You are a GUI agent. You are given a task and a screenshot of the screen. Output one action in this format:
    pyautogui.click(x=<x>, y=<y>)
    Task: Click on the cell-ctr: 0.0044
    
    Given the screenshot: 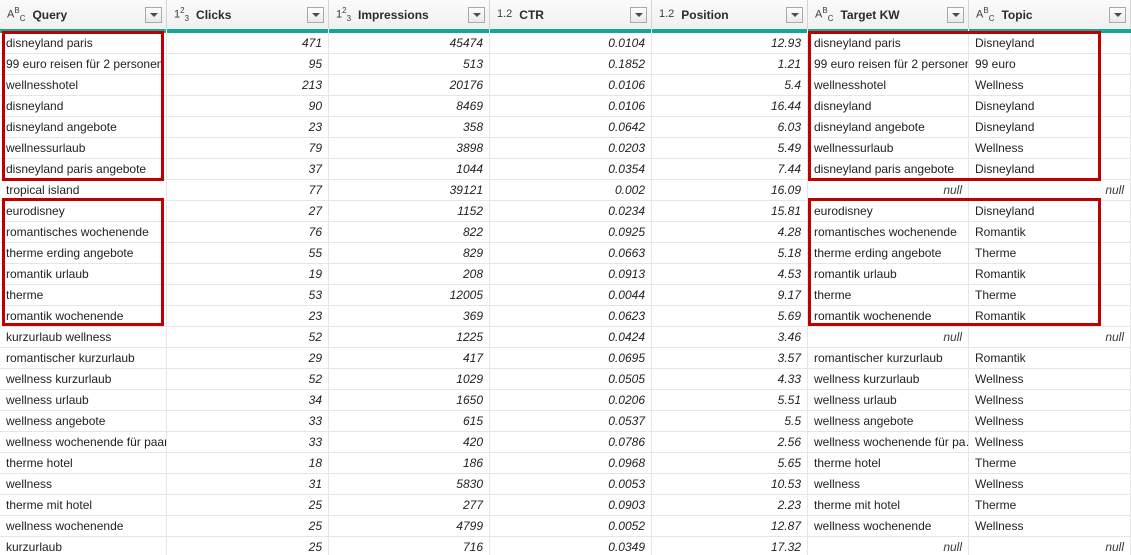 What is the action you would take?
    pyautogui.click(x=571, y=295)
    